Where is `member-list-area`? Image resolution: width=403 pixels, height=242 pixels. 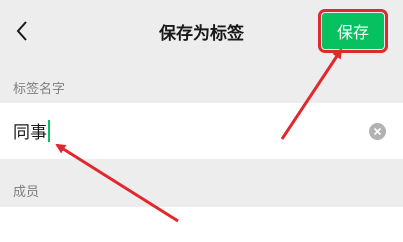 member-list-area is located at coordinates (201, 224).